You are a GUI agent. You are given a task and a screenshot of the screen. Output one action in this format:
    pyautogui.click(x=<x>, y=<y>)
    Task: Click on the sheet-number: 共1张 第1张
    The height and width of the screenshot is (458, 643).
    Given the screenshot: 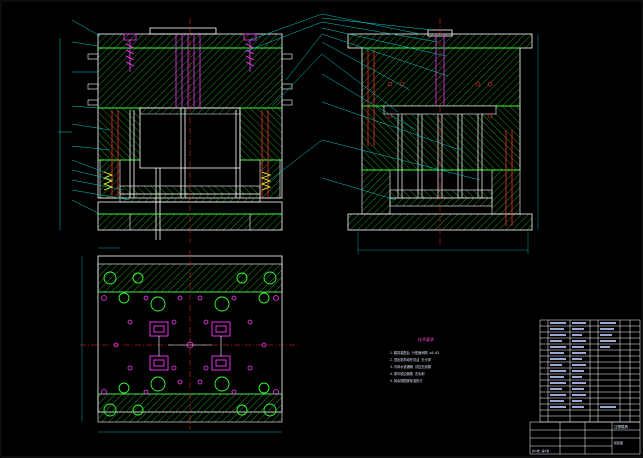 What is the action you would take?
    pyautogui.click(x=540, y=450)
    